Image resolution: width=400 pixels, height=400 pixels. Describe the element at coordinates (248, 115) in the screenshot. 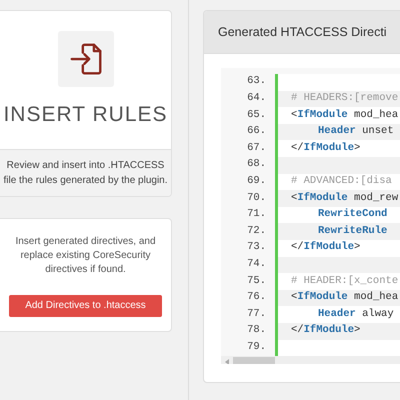

I see `line-number: 65.` at that location.